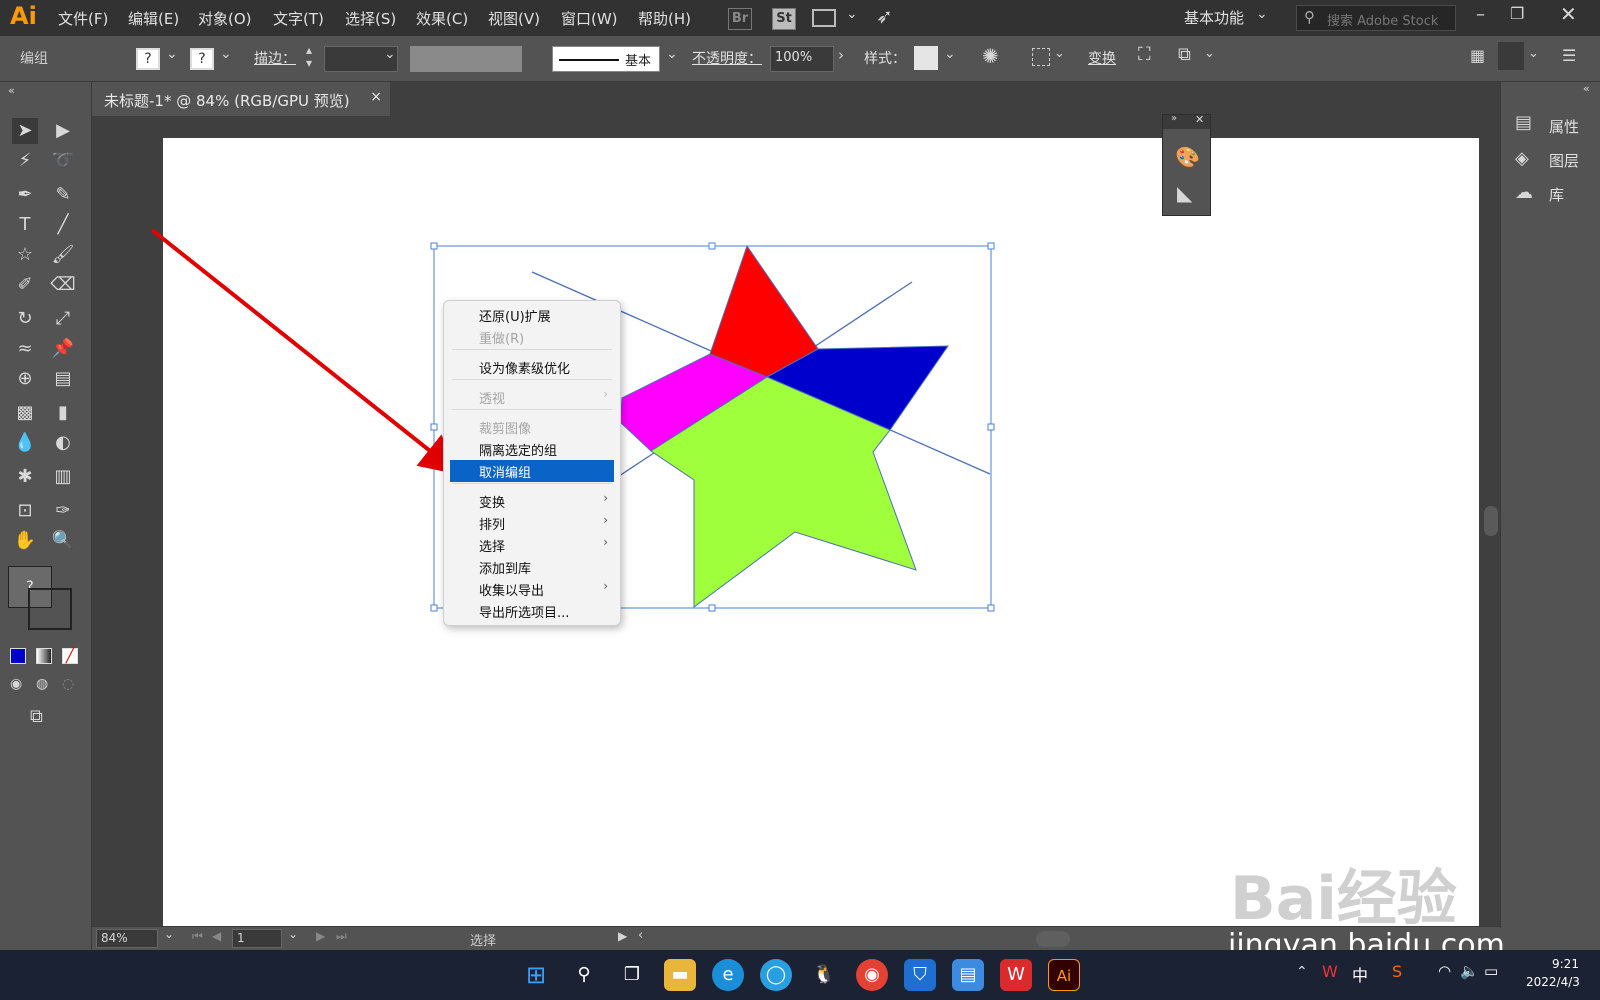 The height and width of the screenshot is (1000, 1600). What do you see at coordinates (1302, 972) in the screenshot?
I see `tray-expand-icon: ⌃` at bounding box center [1302, 972].